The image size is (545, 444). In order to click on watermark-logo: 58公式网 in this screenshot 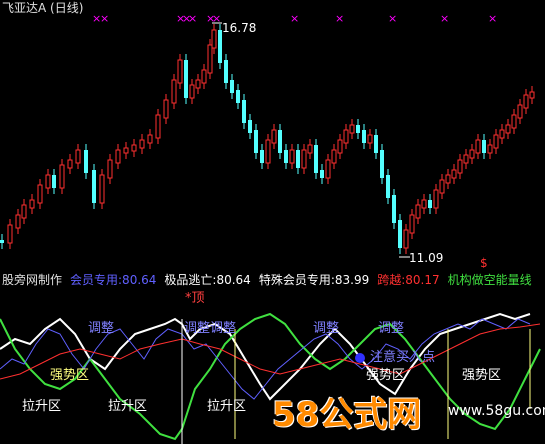, I will do `click(347, 415)`.